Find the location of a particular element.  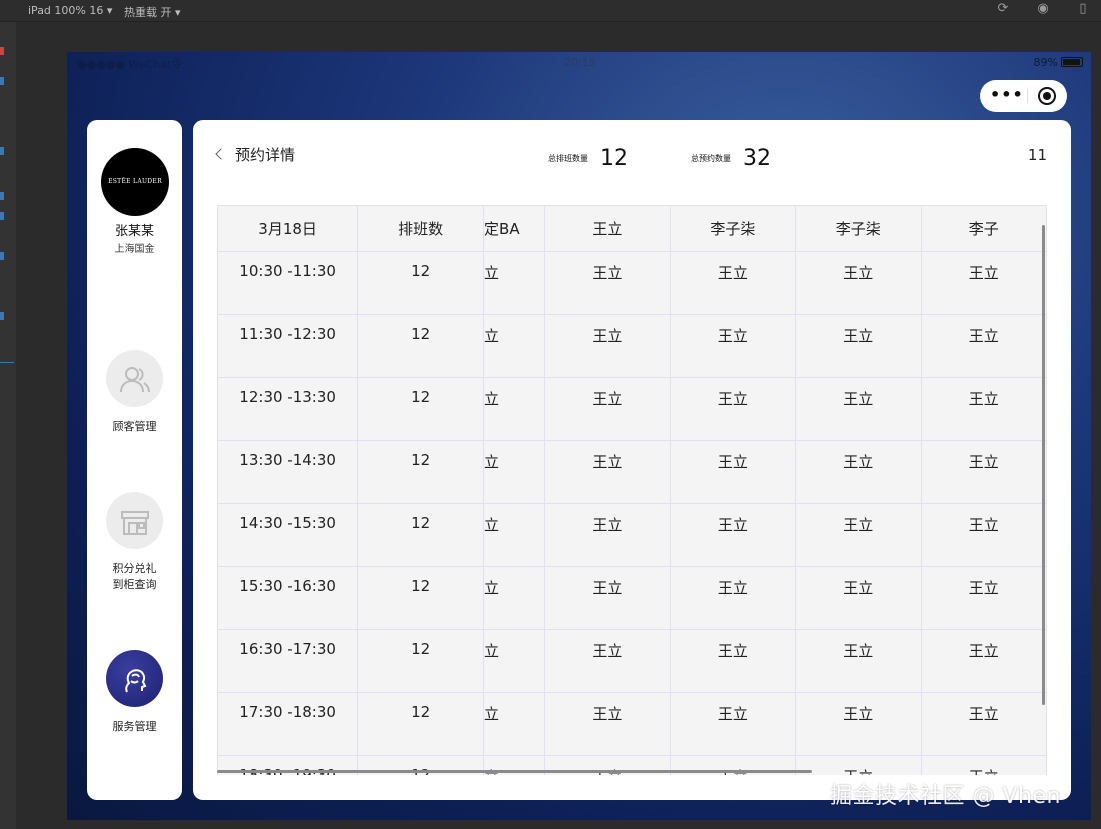

header-right-value: 11 is located at coordinates (1037, 155).